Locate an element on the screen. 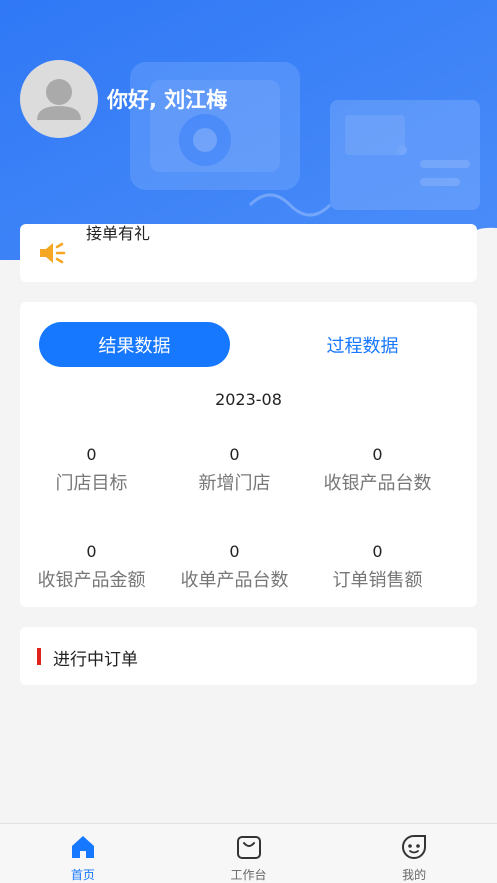  metric-label: 门店目标 is located at coordinates (91, 483).